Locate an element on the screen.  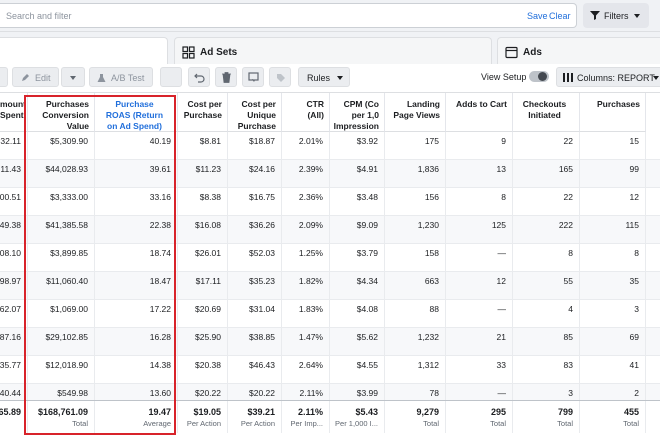
cell-purchases-conversion-value: $12,018.90 is located at coordinates (61, 370).